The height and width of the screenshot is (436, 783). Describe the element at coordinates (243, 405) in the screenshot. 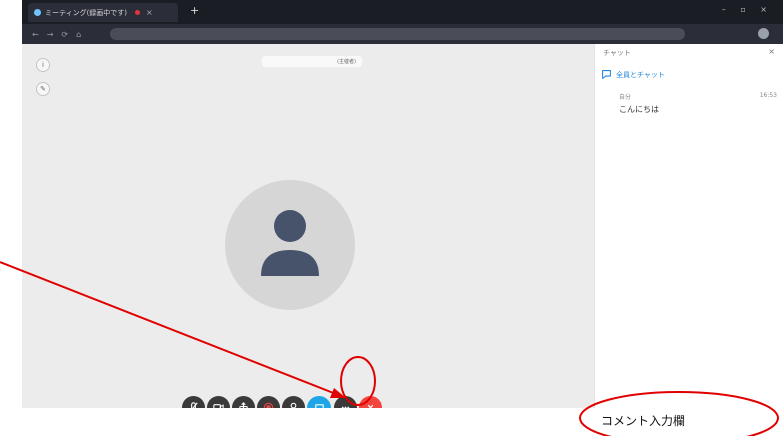

I see `share-icon` at that location.